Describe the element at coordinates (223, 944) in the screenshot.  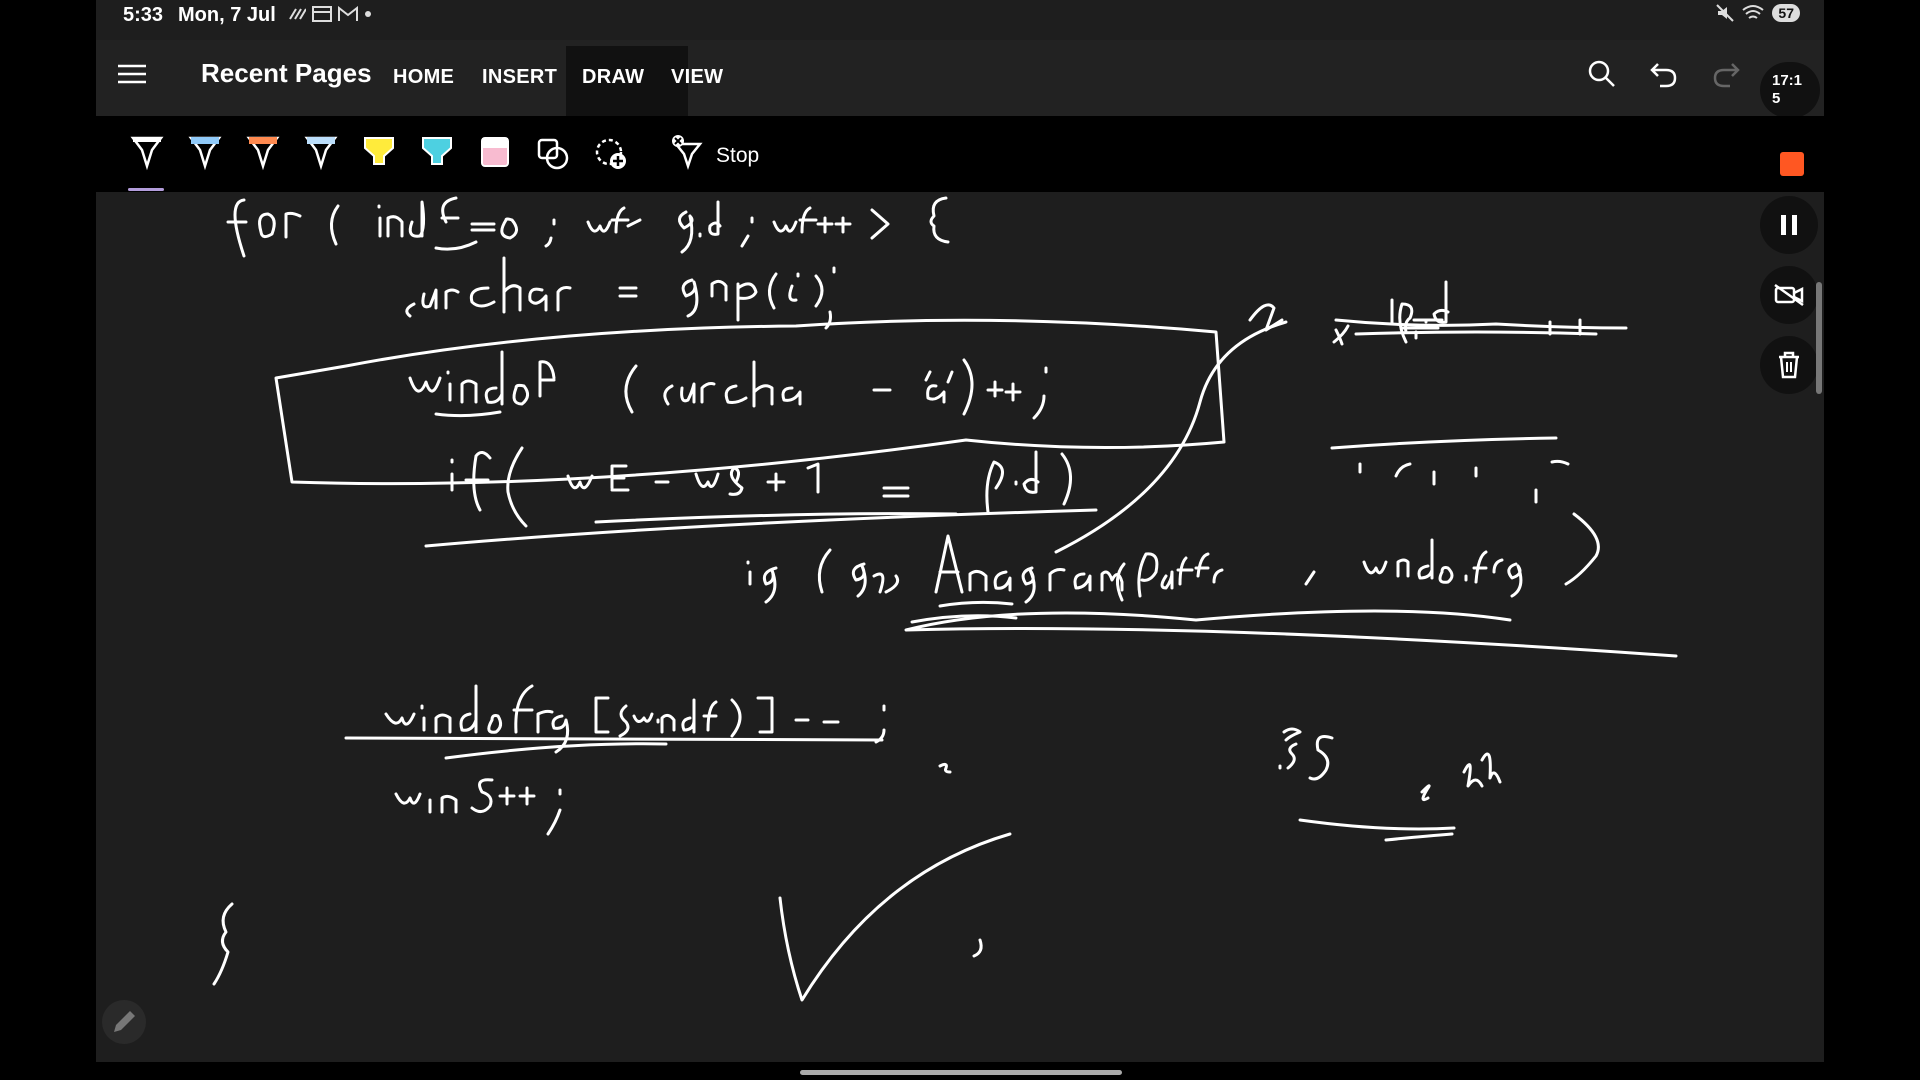
I see `ink-closing-brace` at that location.